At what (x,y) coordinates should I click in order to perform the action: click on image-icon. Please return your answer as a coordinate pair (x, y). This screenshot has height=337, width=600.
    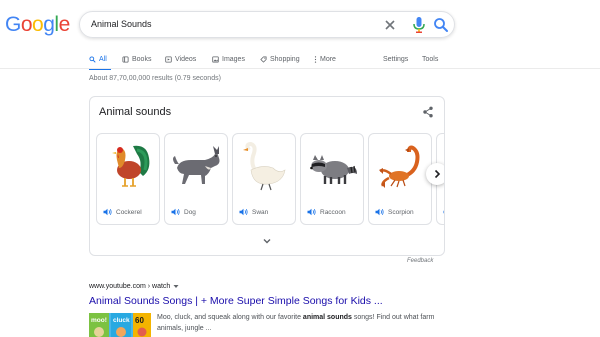
    Looking at the image, I should click on (215, 59).